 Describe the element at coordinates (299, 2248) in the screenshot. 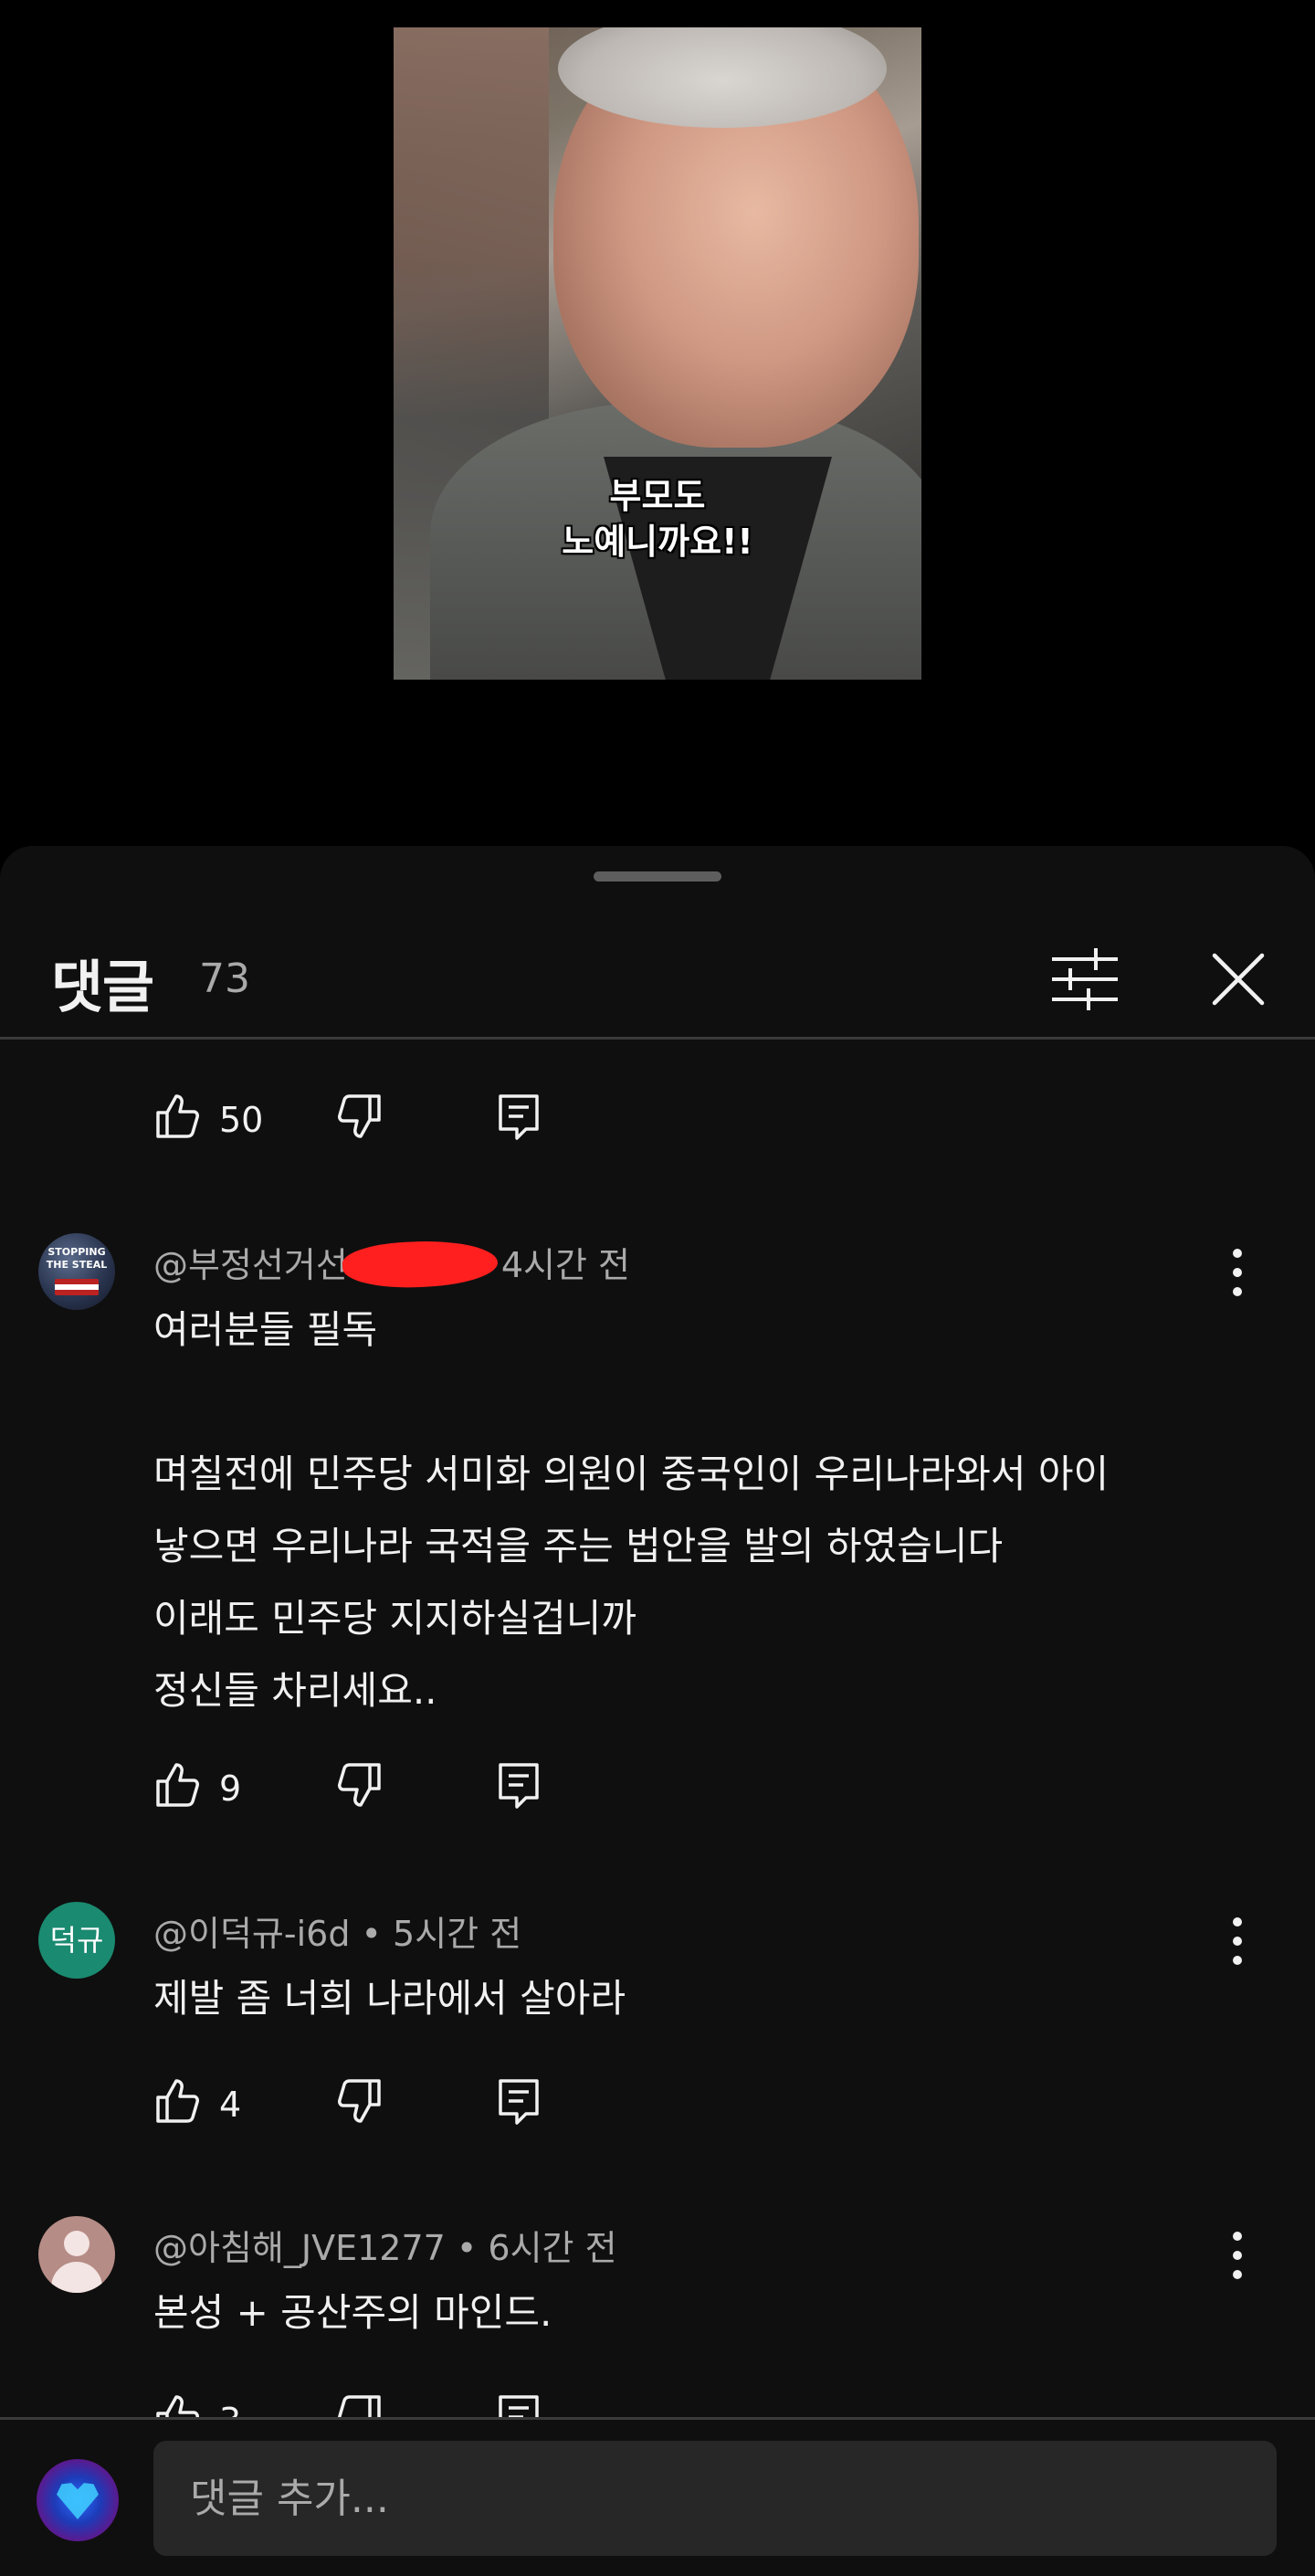

I see `comment-author: @아침해_JVE1277` at that location.